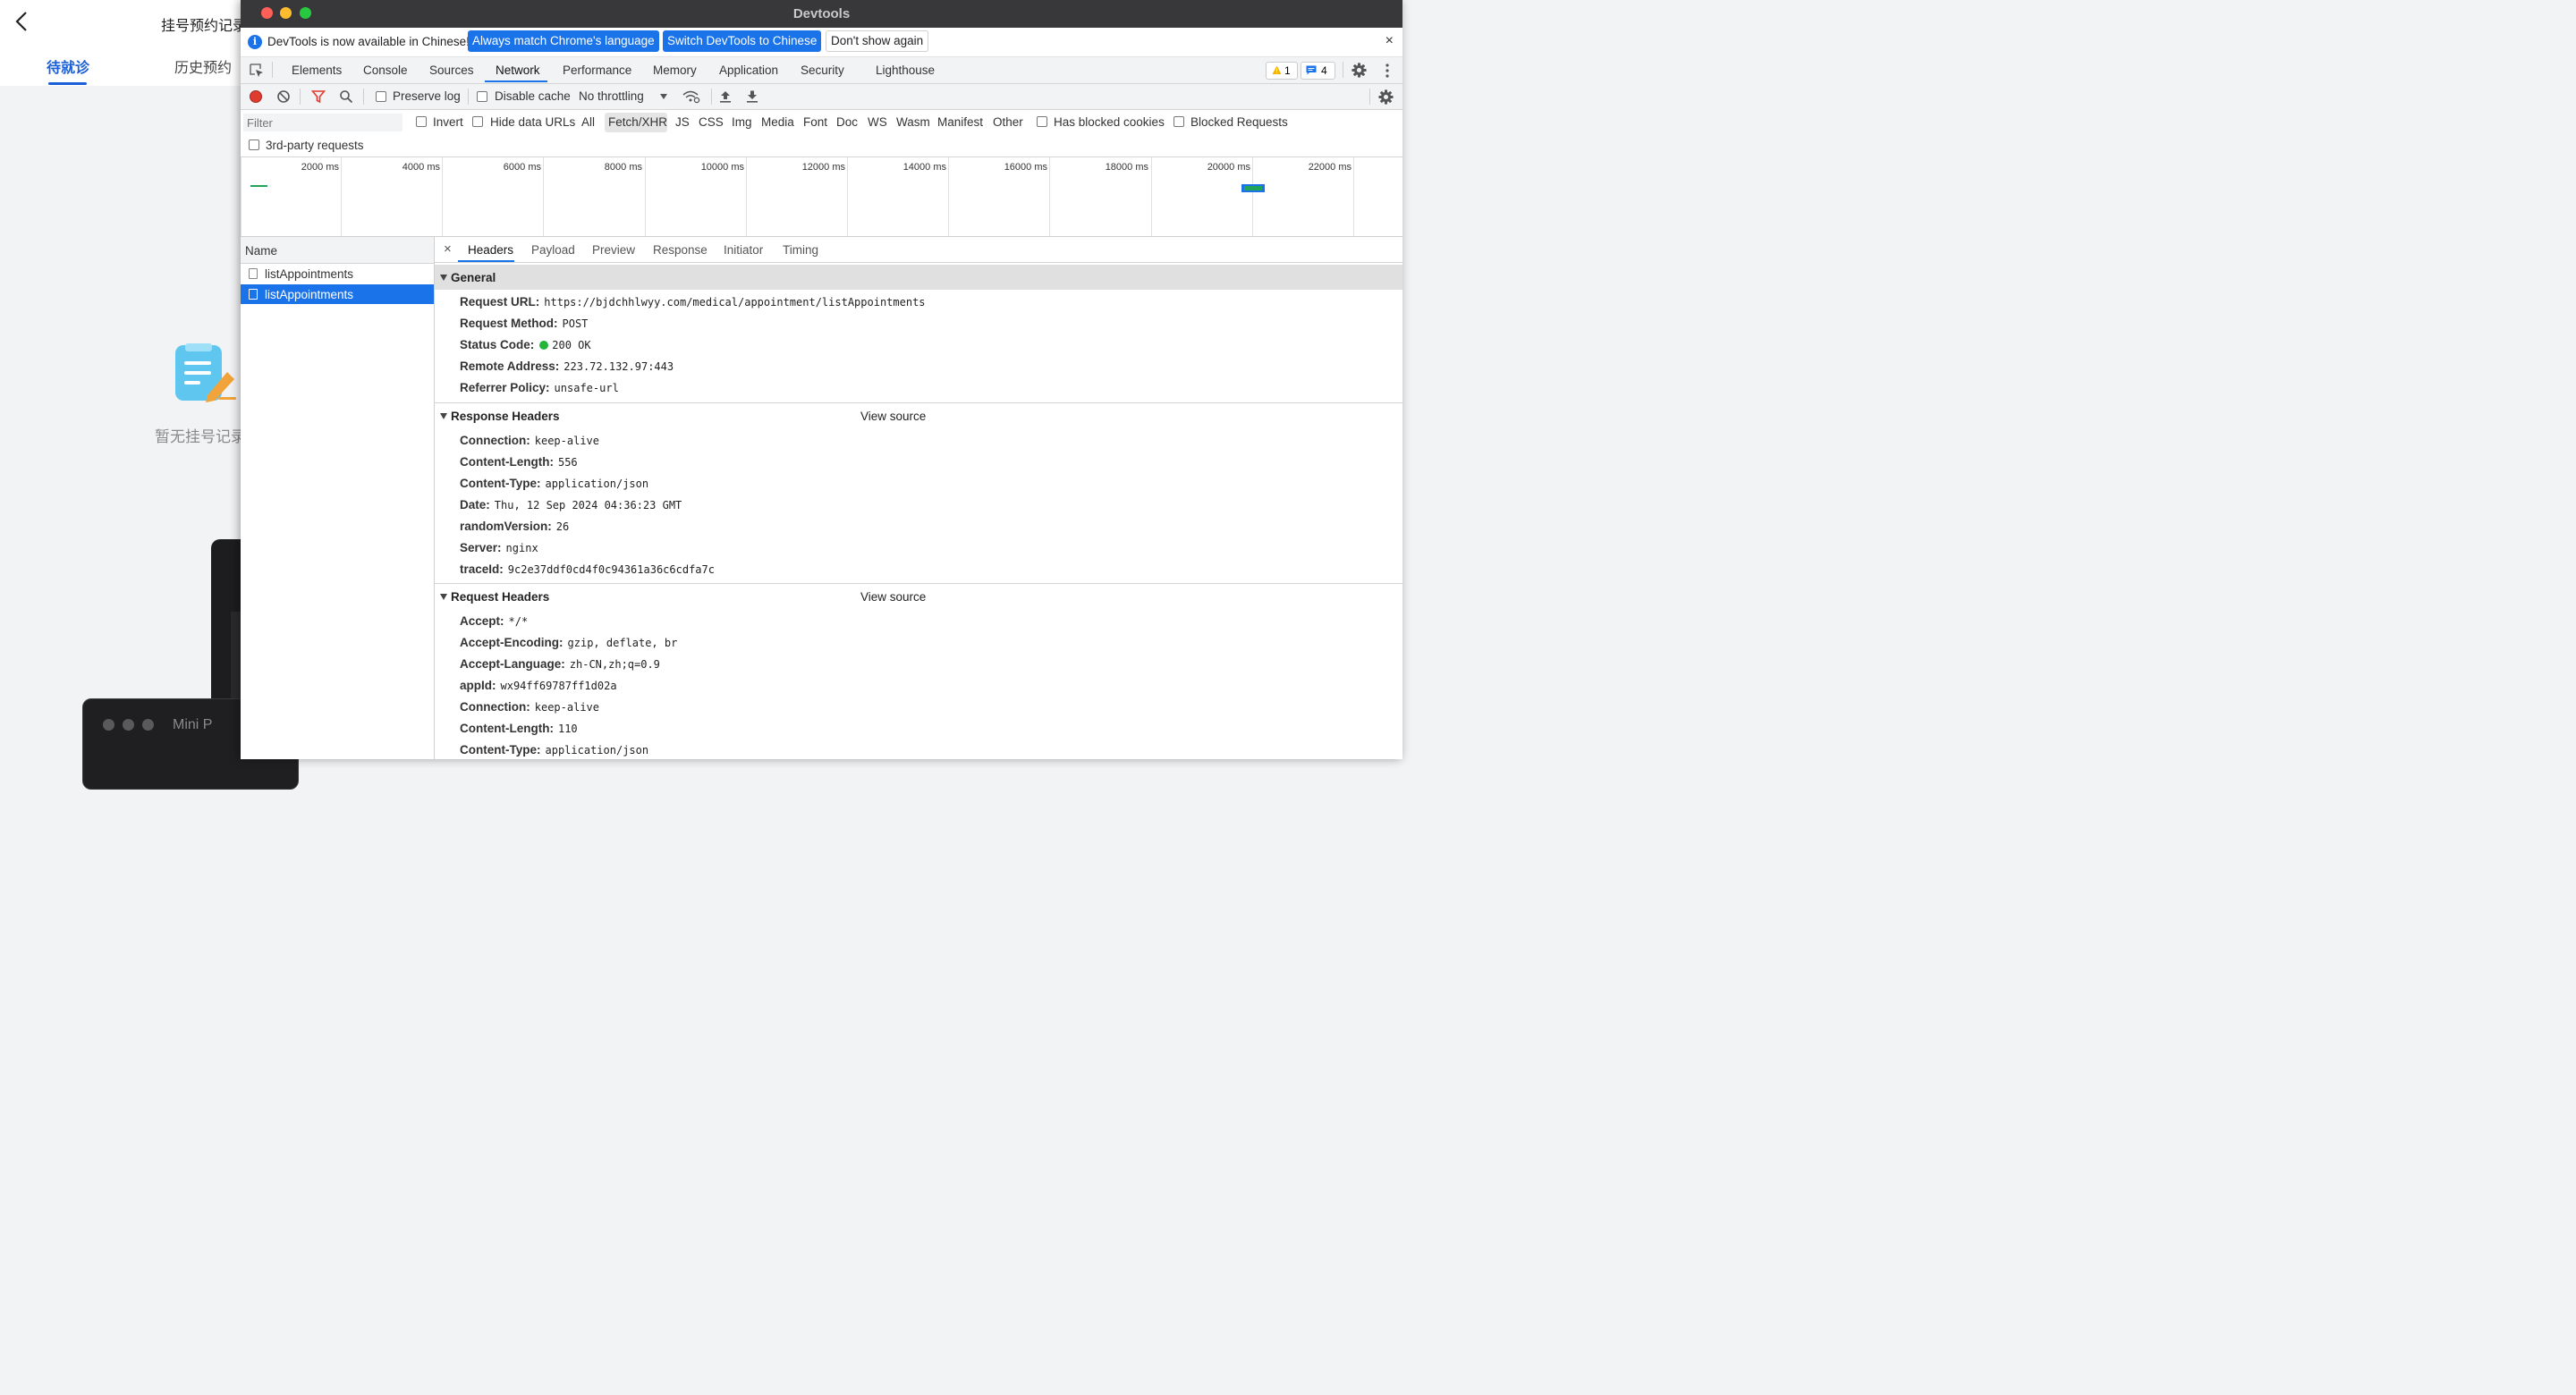 This screenshot has height=1395, width=2576. I want to click on filter-type-js: JS, so click(682, 122).